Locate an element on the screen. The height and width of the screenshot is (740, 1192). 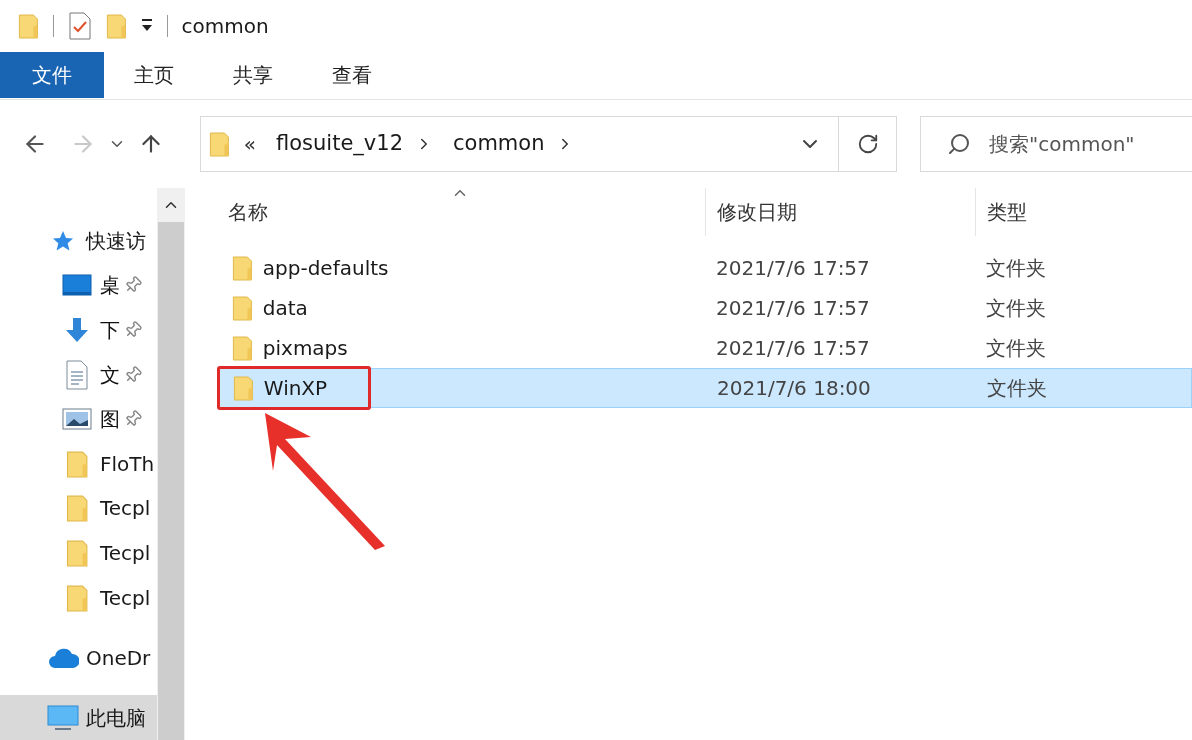
file-name: data is located at coordinates (285, 308).